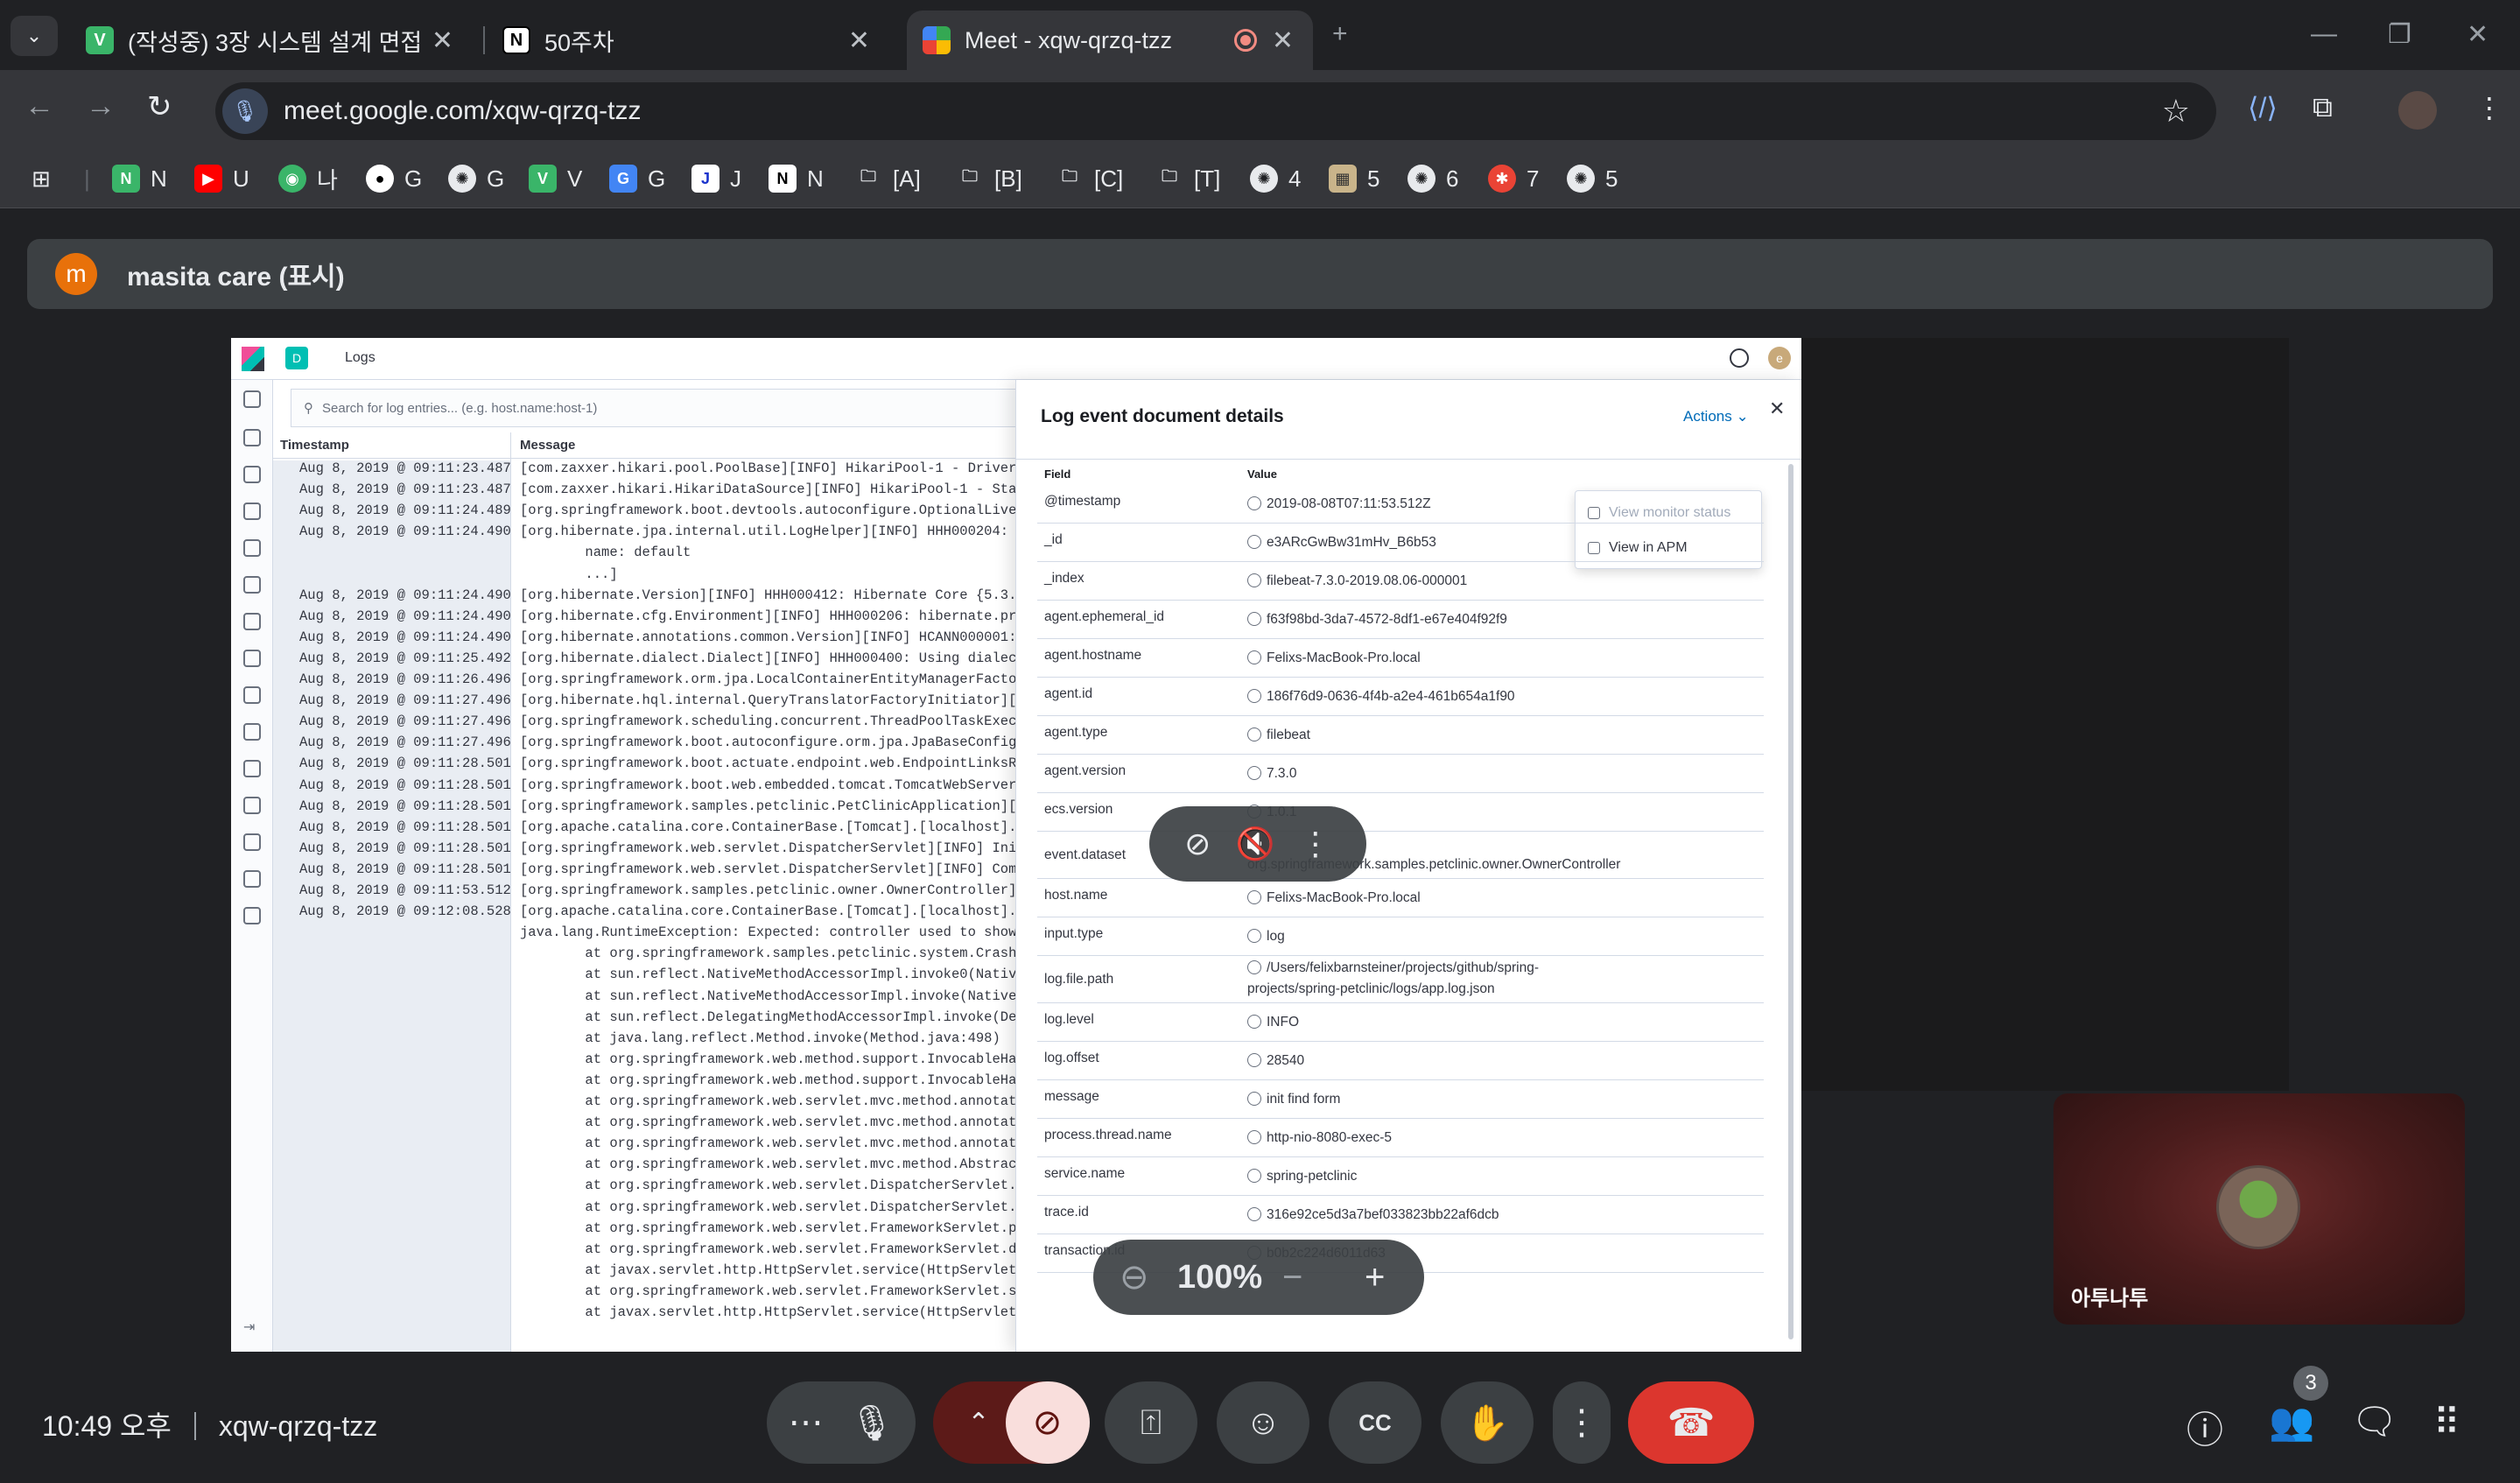 This screenshot has width=2520, height=1483. Describe the element at coordinates (1431, 581) in the screenshot. I see `field-value: filebeat-7.3.0-2019.08.06-000001` at that location.